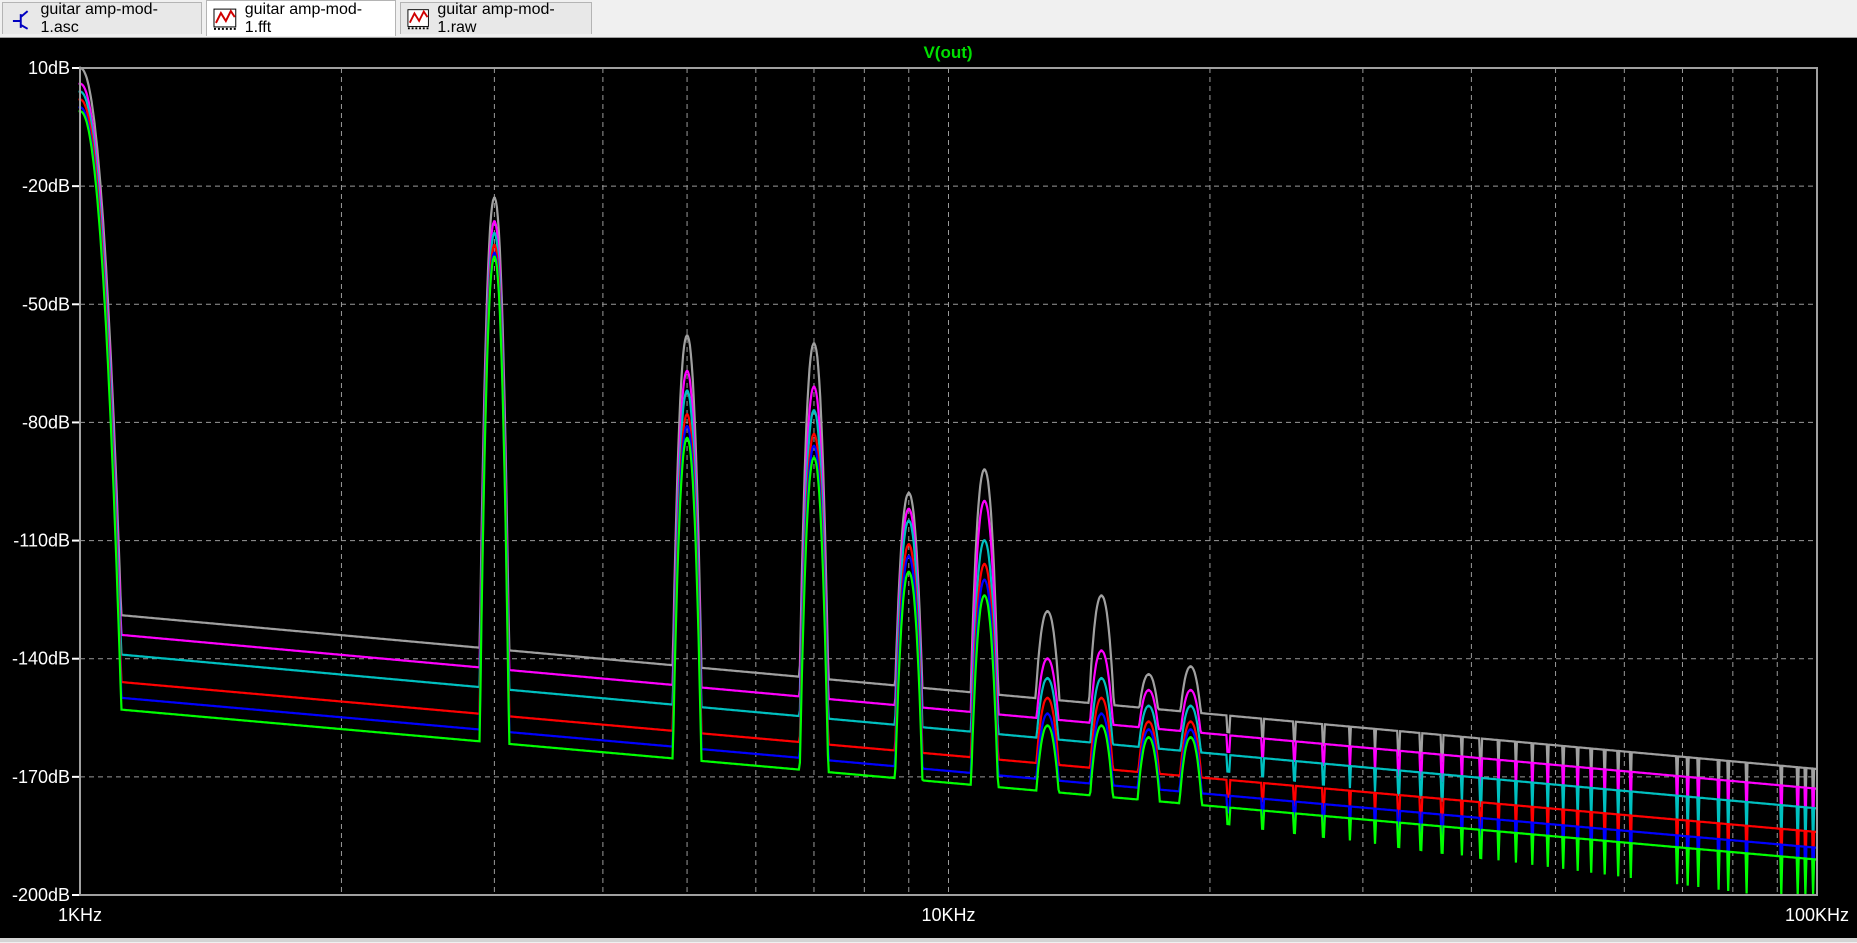 The image size is (1857, 943). Describe the element at coordinates (99, 18) in the screenshot. I see `tab-label: guitar amp-mod-1.asc` at that location.